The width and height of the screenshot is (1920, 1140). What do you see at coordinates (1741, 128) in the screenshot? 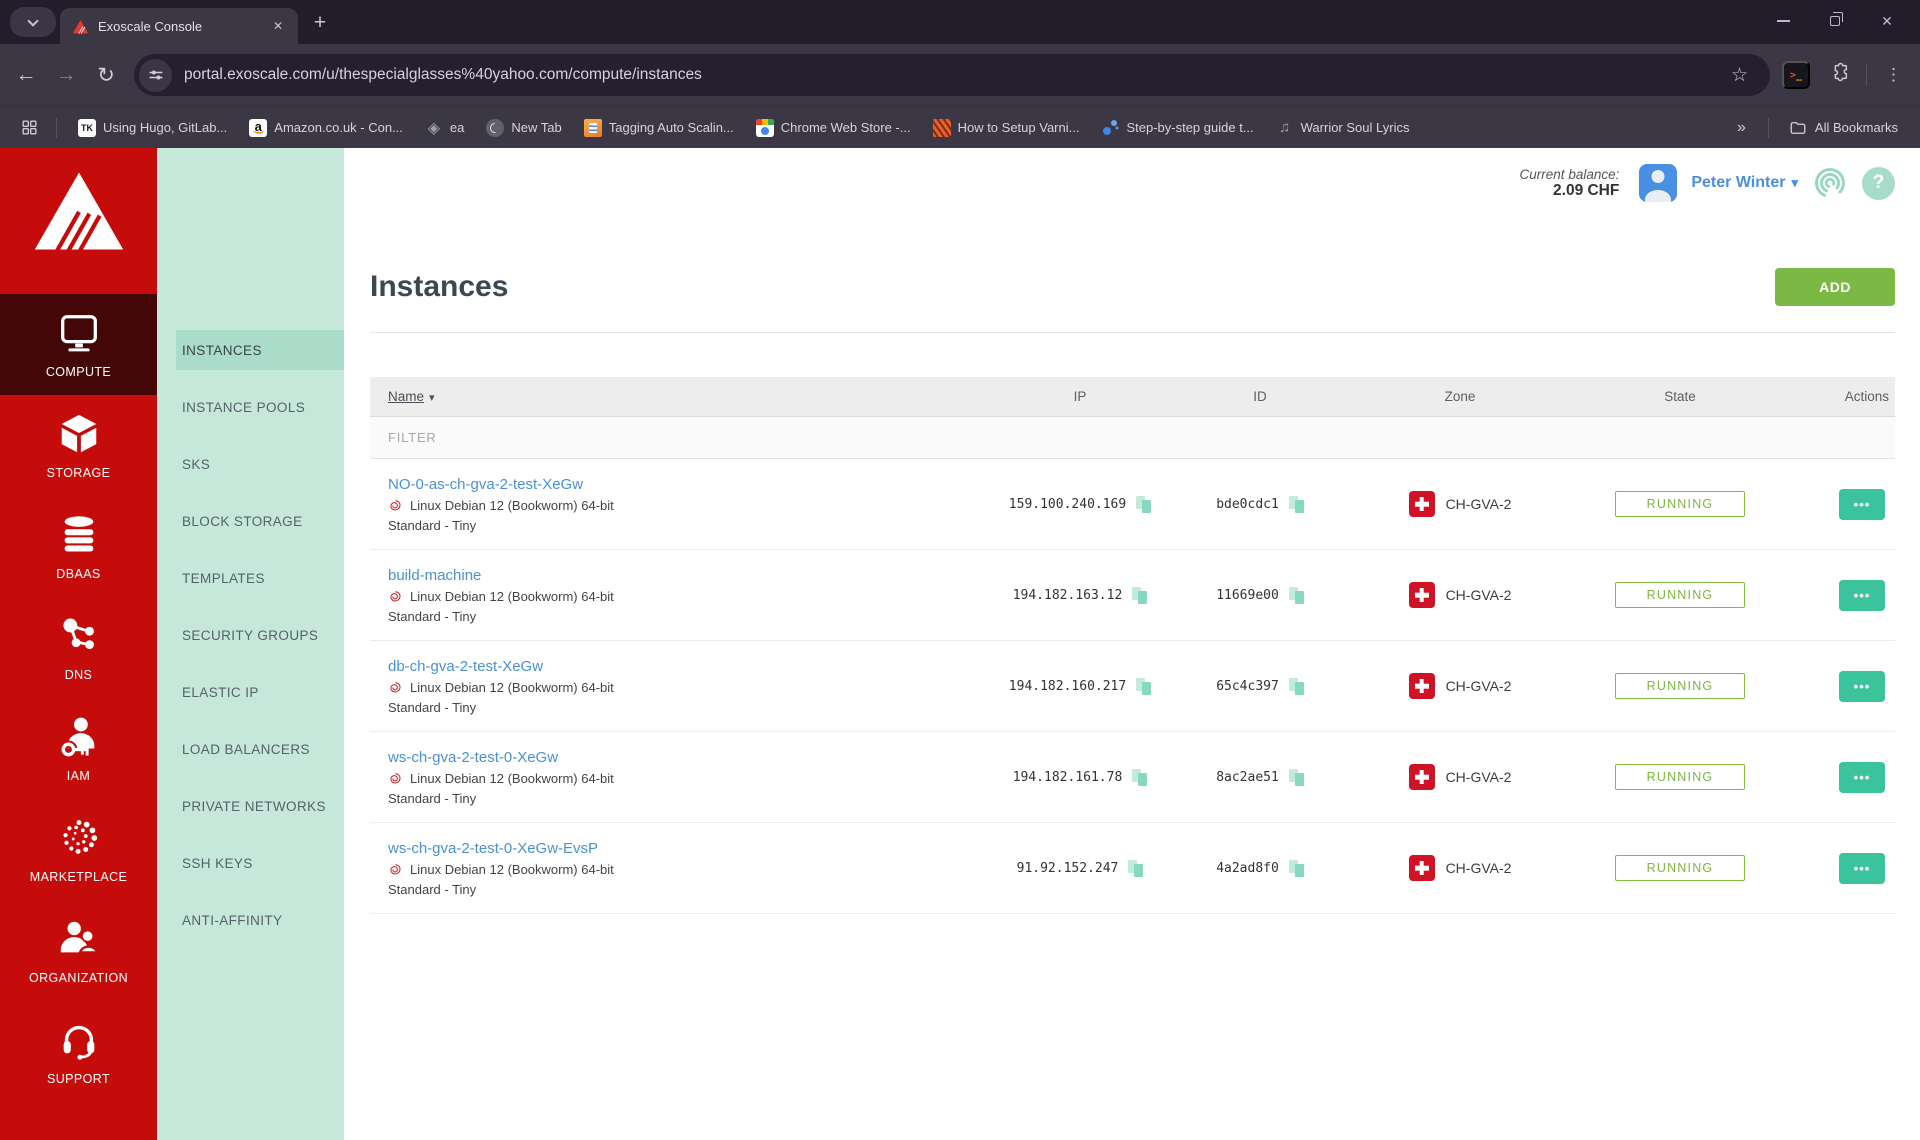
I see `bookmarks-overflow-icon: »` at bounding box center [1741, 128].